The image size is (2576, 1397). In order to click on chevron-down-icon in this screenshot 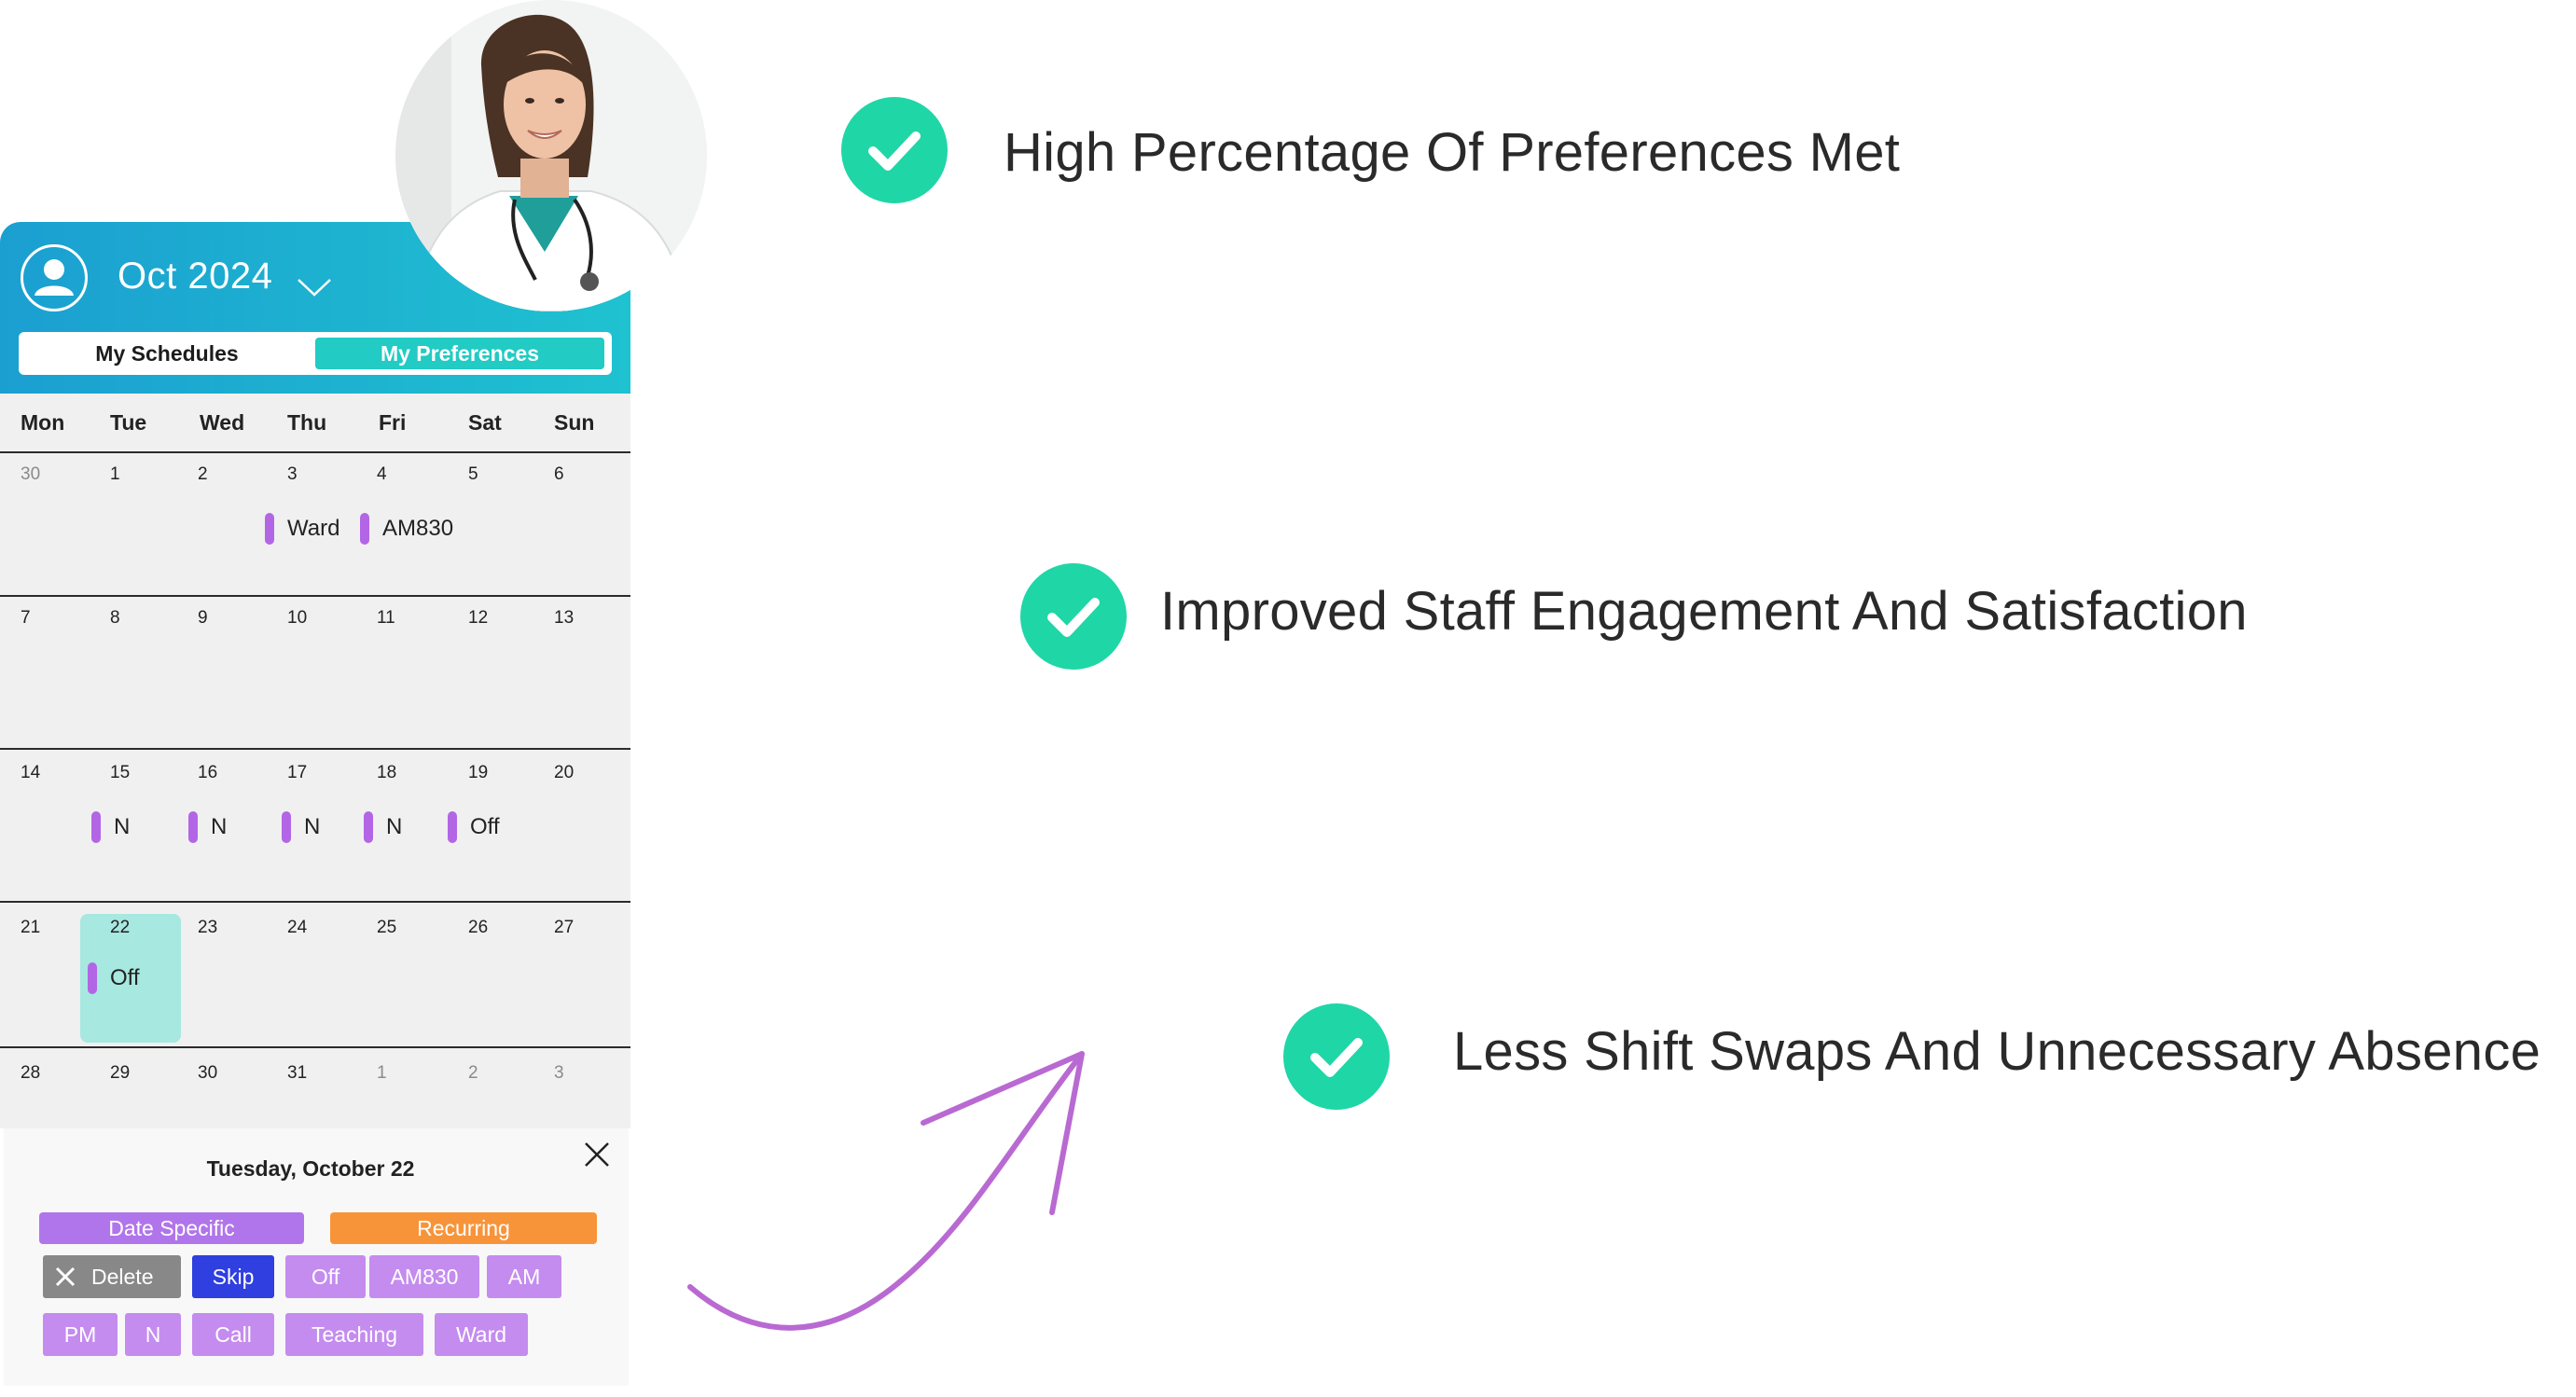, I will do `click(314, 287)`.